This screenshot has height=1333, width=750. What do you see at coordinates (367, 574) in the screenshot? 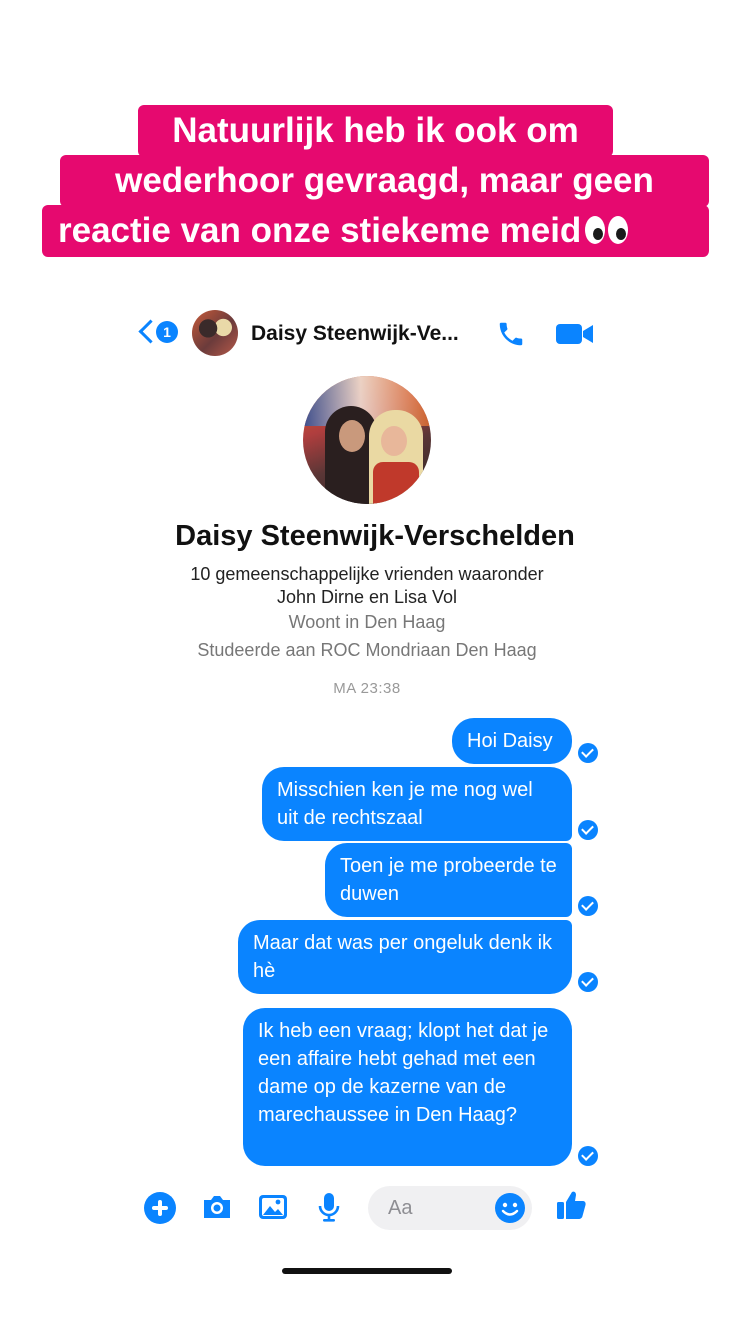
I see `mutual-friends-line-1: 10 gemeenschappelijke vrienden waaronder` at bounding box center [367, 574].